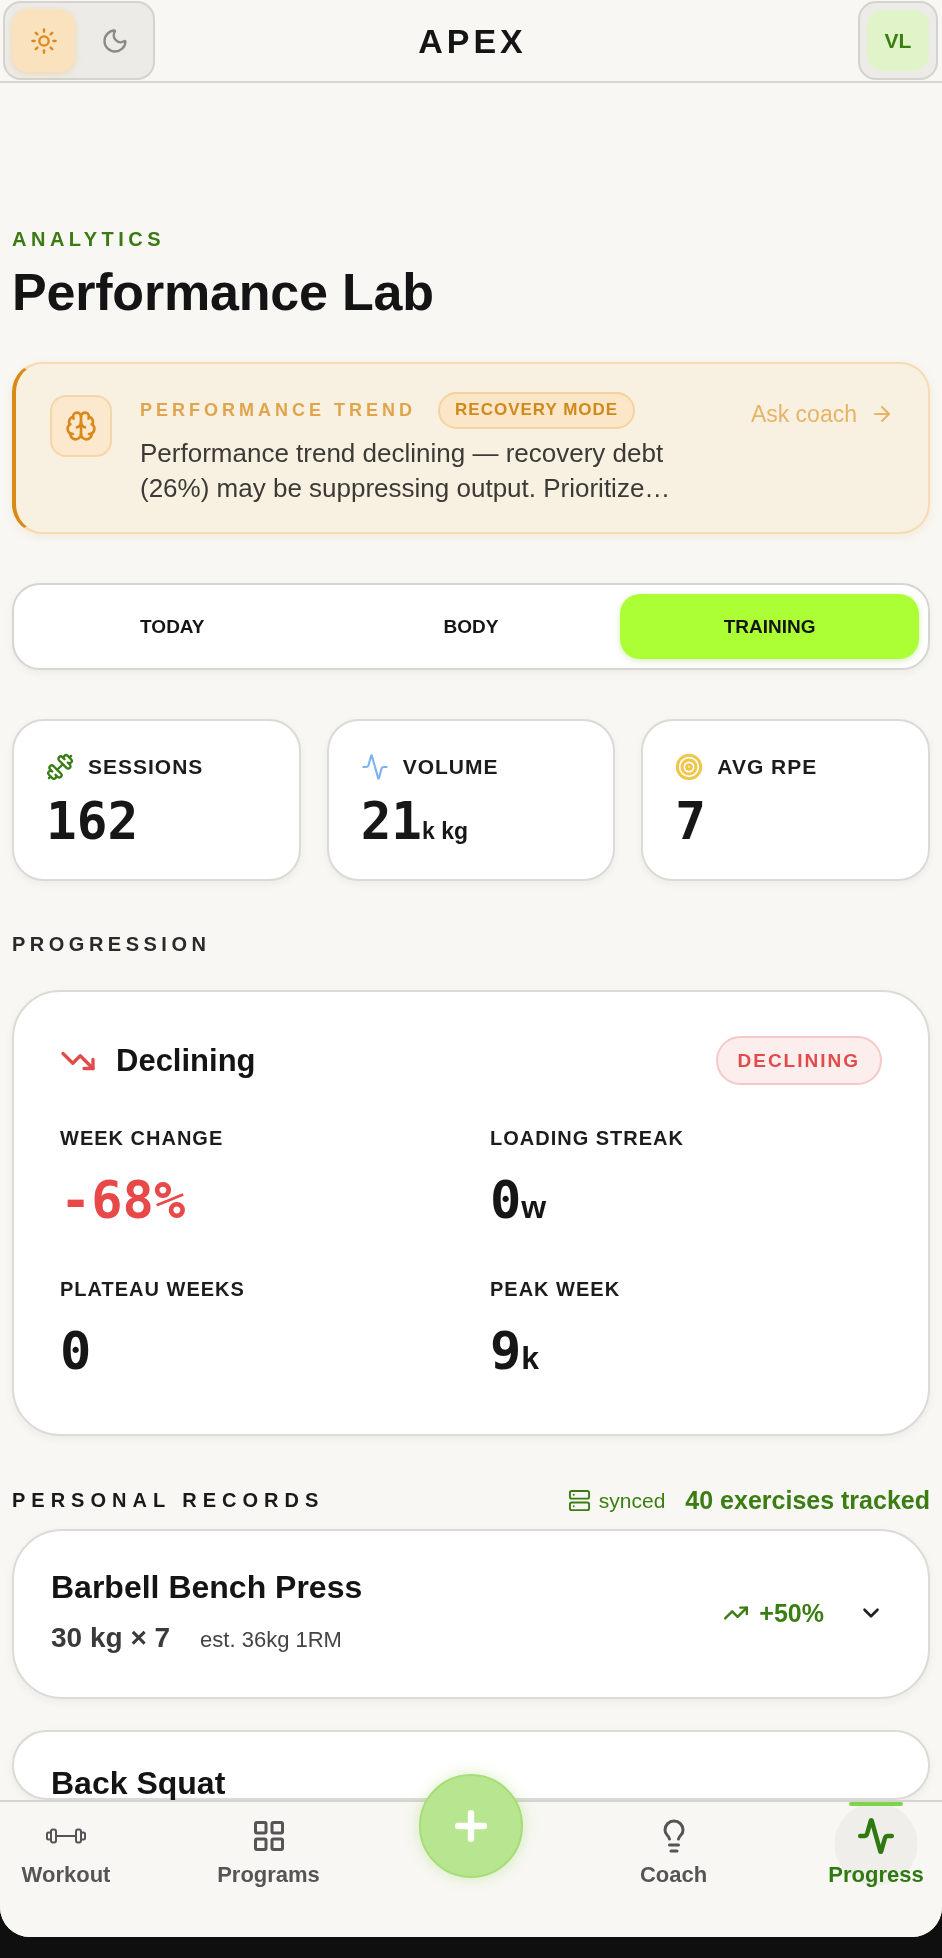 This screenshot has width=942, height=1958. Describe the element at coordinates (76, 1351) in the screenshot. I see `metric-value: 0` at that location.